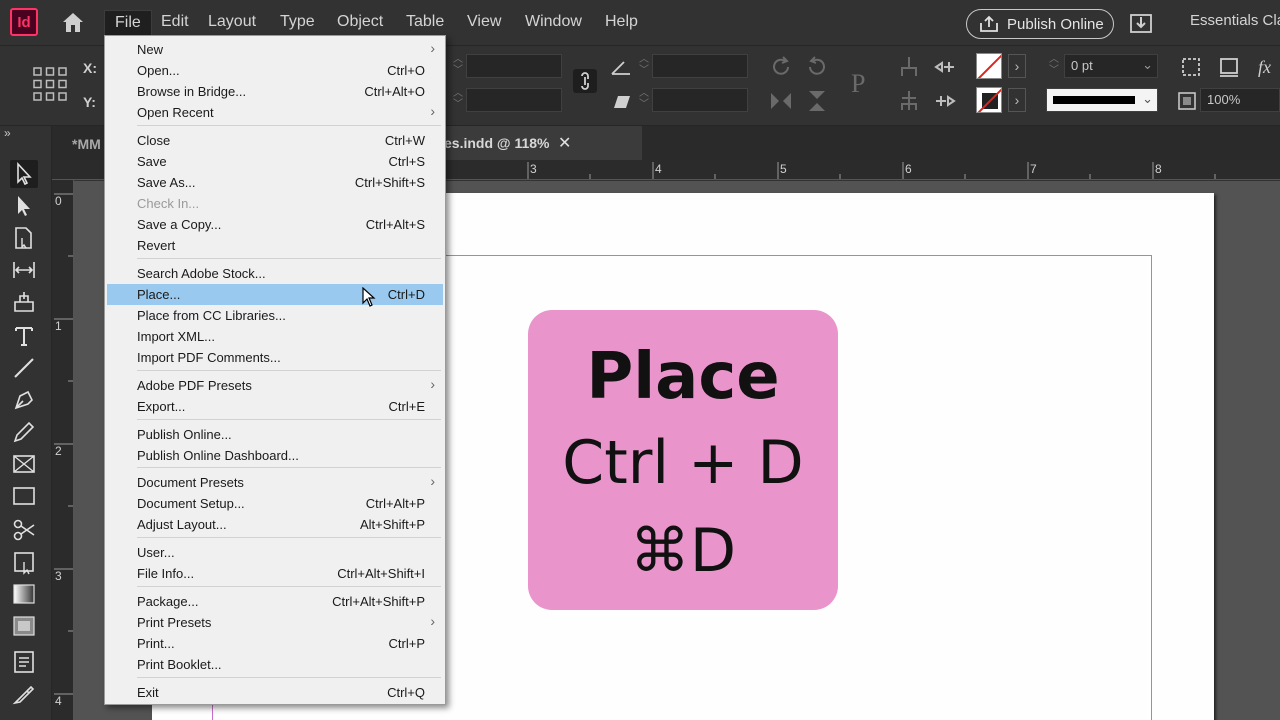 The width and height of the screenshot is (1280, 720). I want to click on menu-table: Table, so click(425, 23).